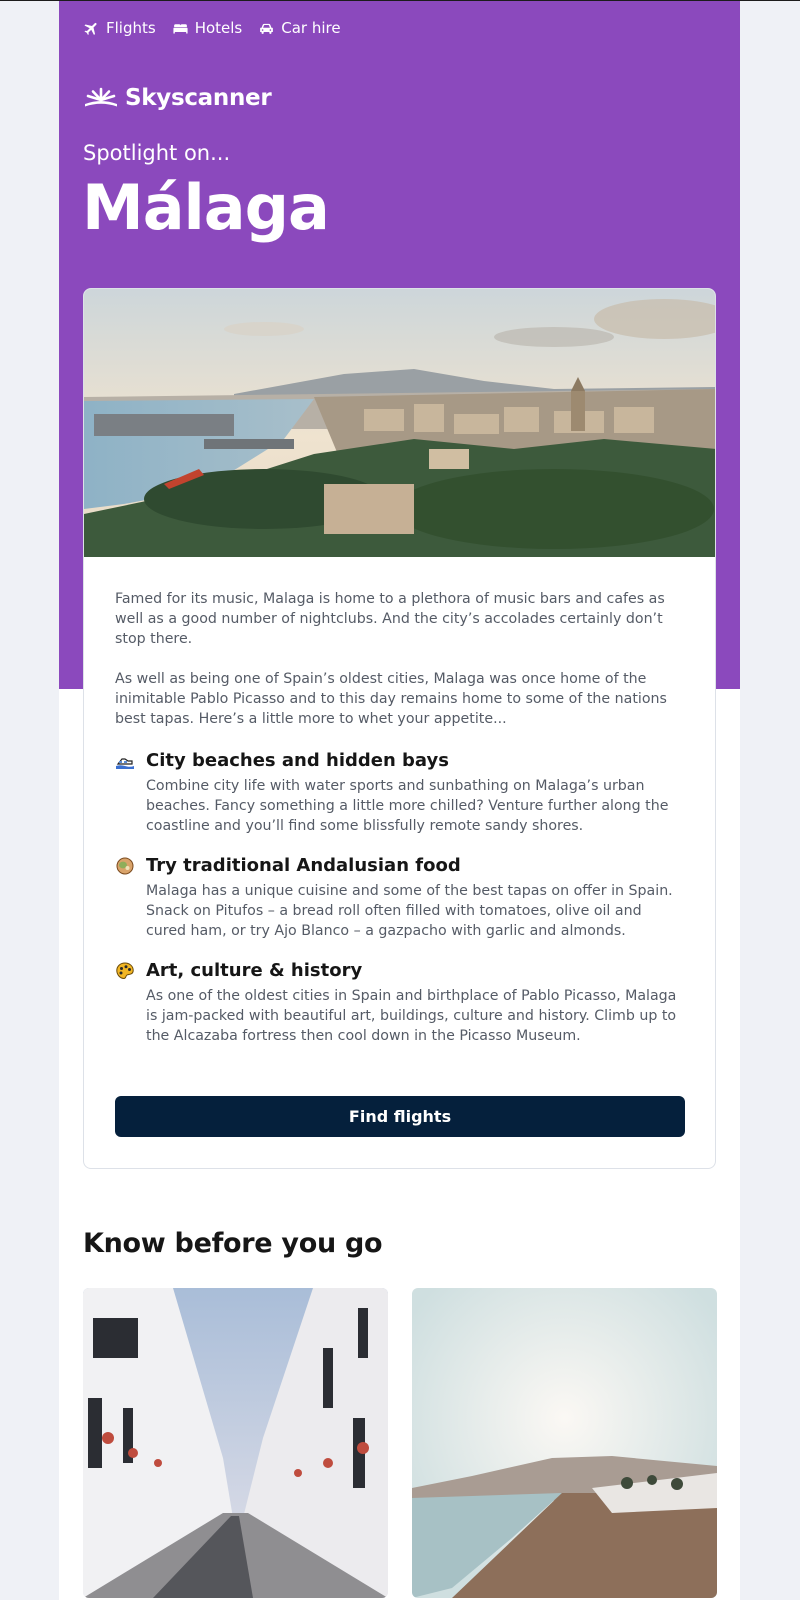 The height and width of the screenshot is (1600, 800). What do you see at coordinates (297, 760) in the screenshot?
I see `feature-beaches-title: City beaches and hidden bays` at bounding box center [297, 760].